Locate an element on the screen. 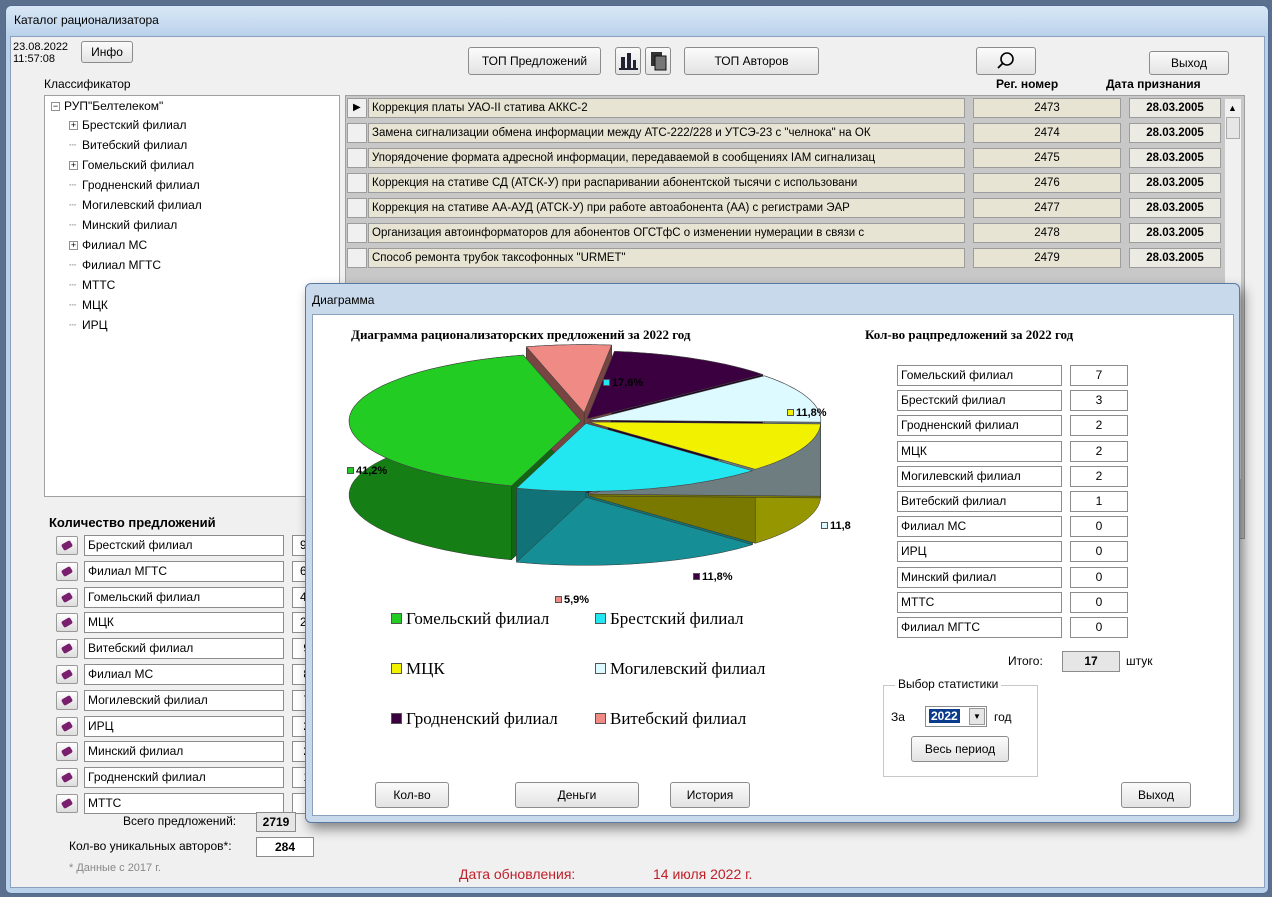 Image resolution: width=1272 pixels, height=897 pixels. count-button: Кол-во is located at coordinates (412, 795).